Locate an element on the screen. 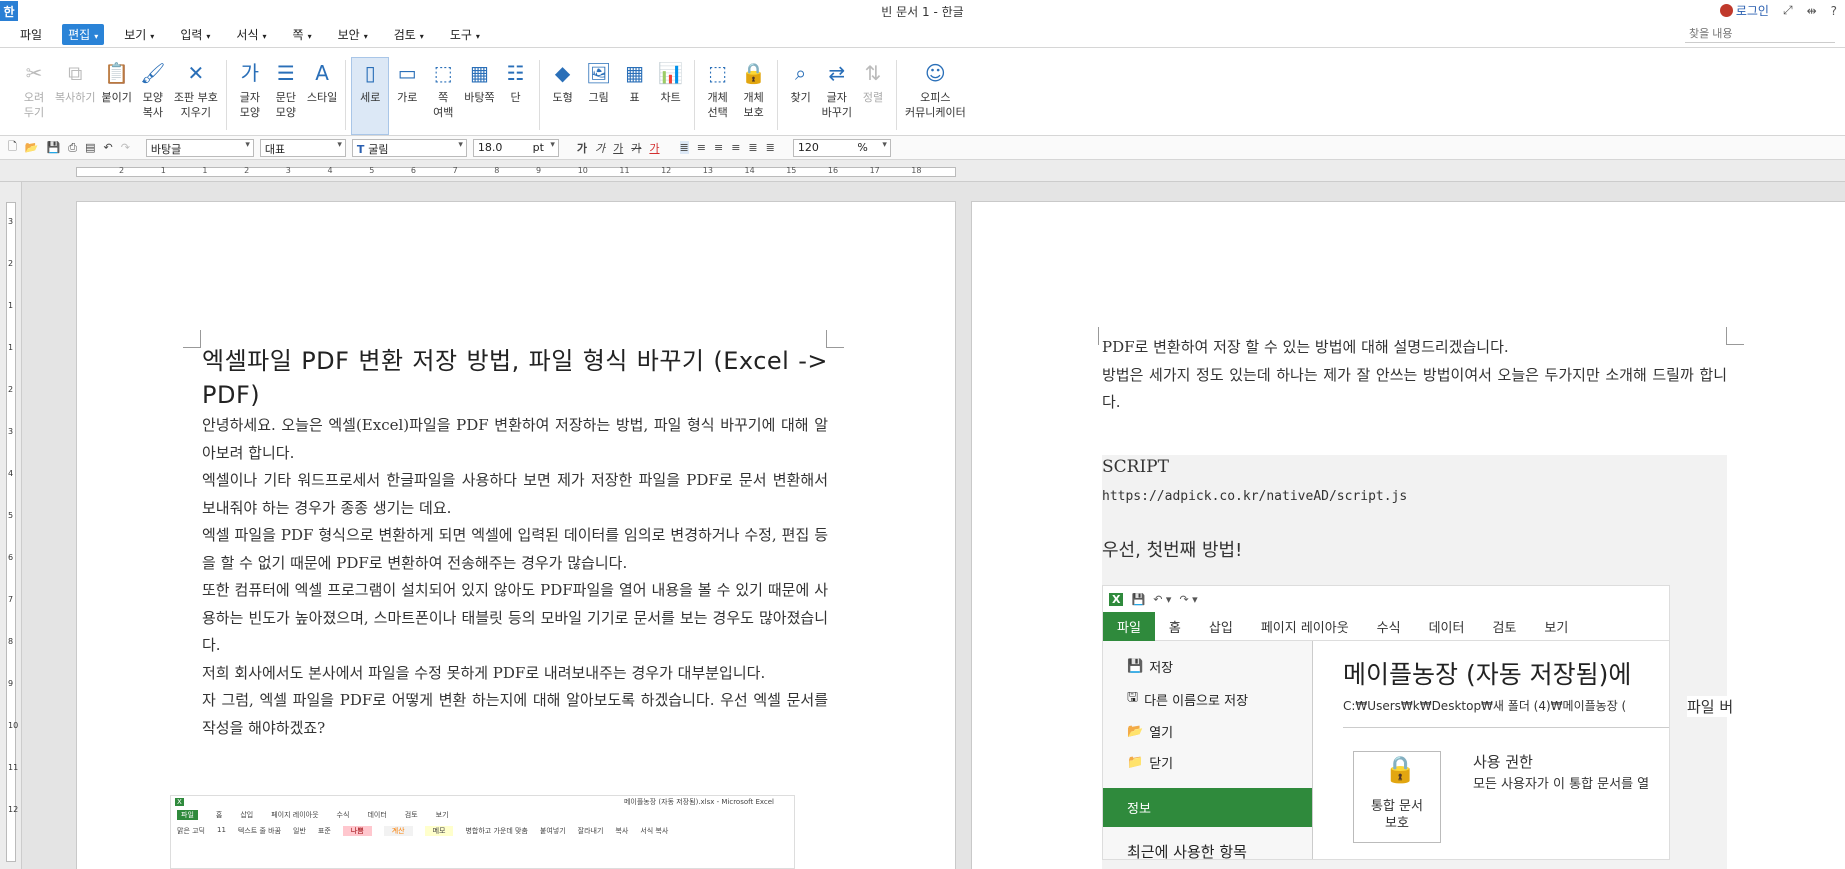 This screenshot has width=1845, height=869. excel-tab: 페이지 레이아웃 is located at coordinates (1304, 628).